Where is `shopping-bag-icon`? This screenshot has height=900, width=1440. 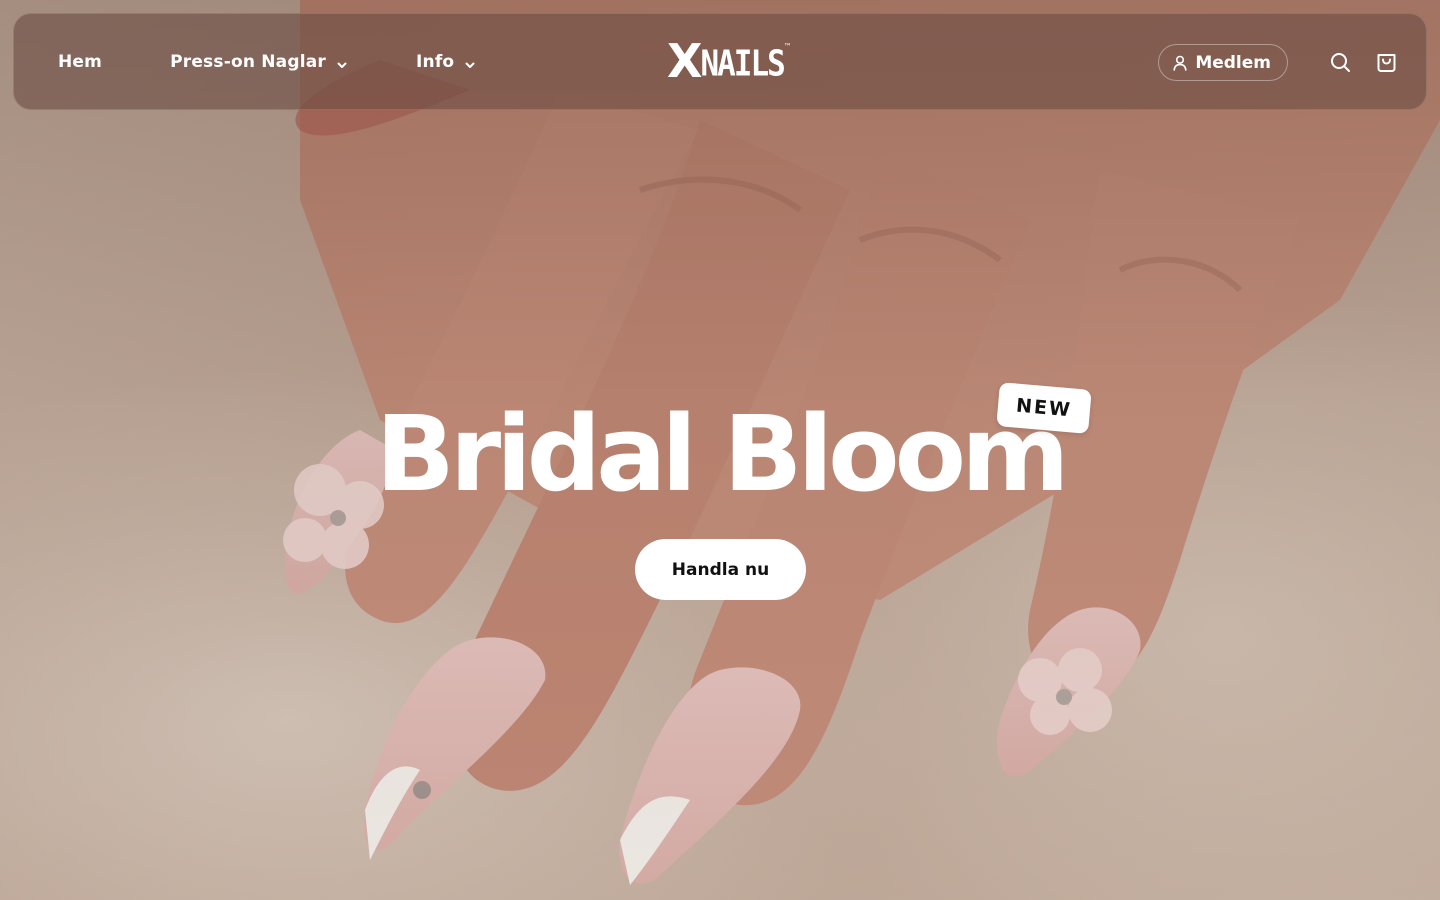 shopping-bag-icon is located at coordinates (1386, 63).